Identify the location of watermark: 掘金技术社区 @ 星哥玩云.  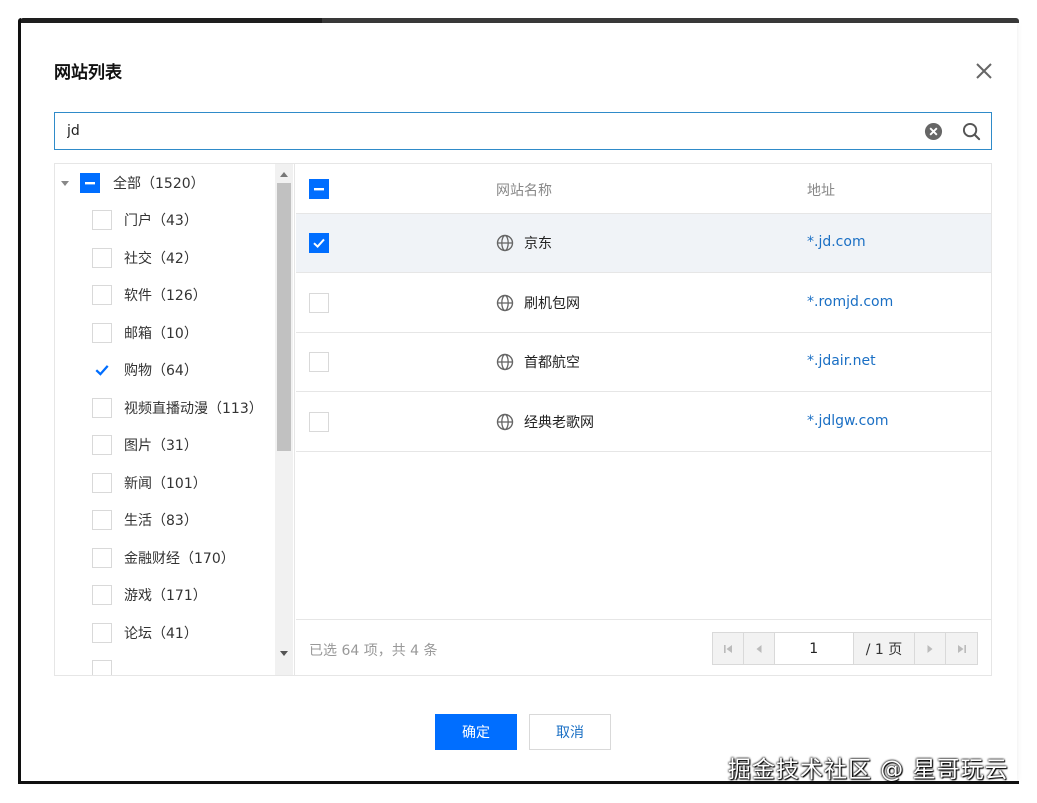
(868, 770).